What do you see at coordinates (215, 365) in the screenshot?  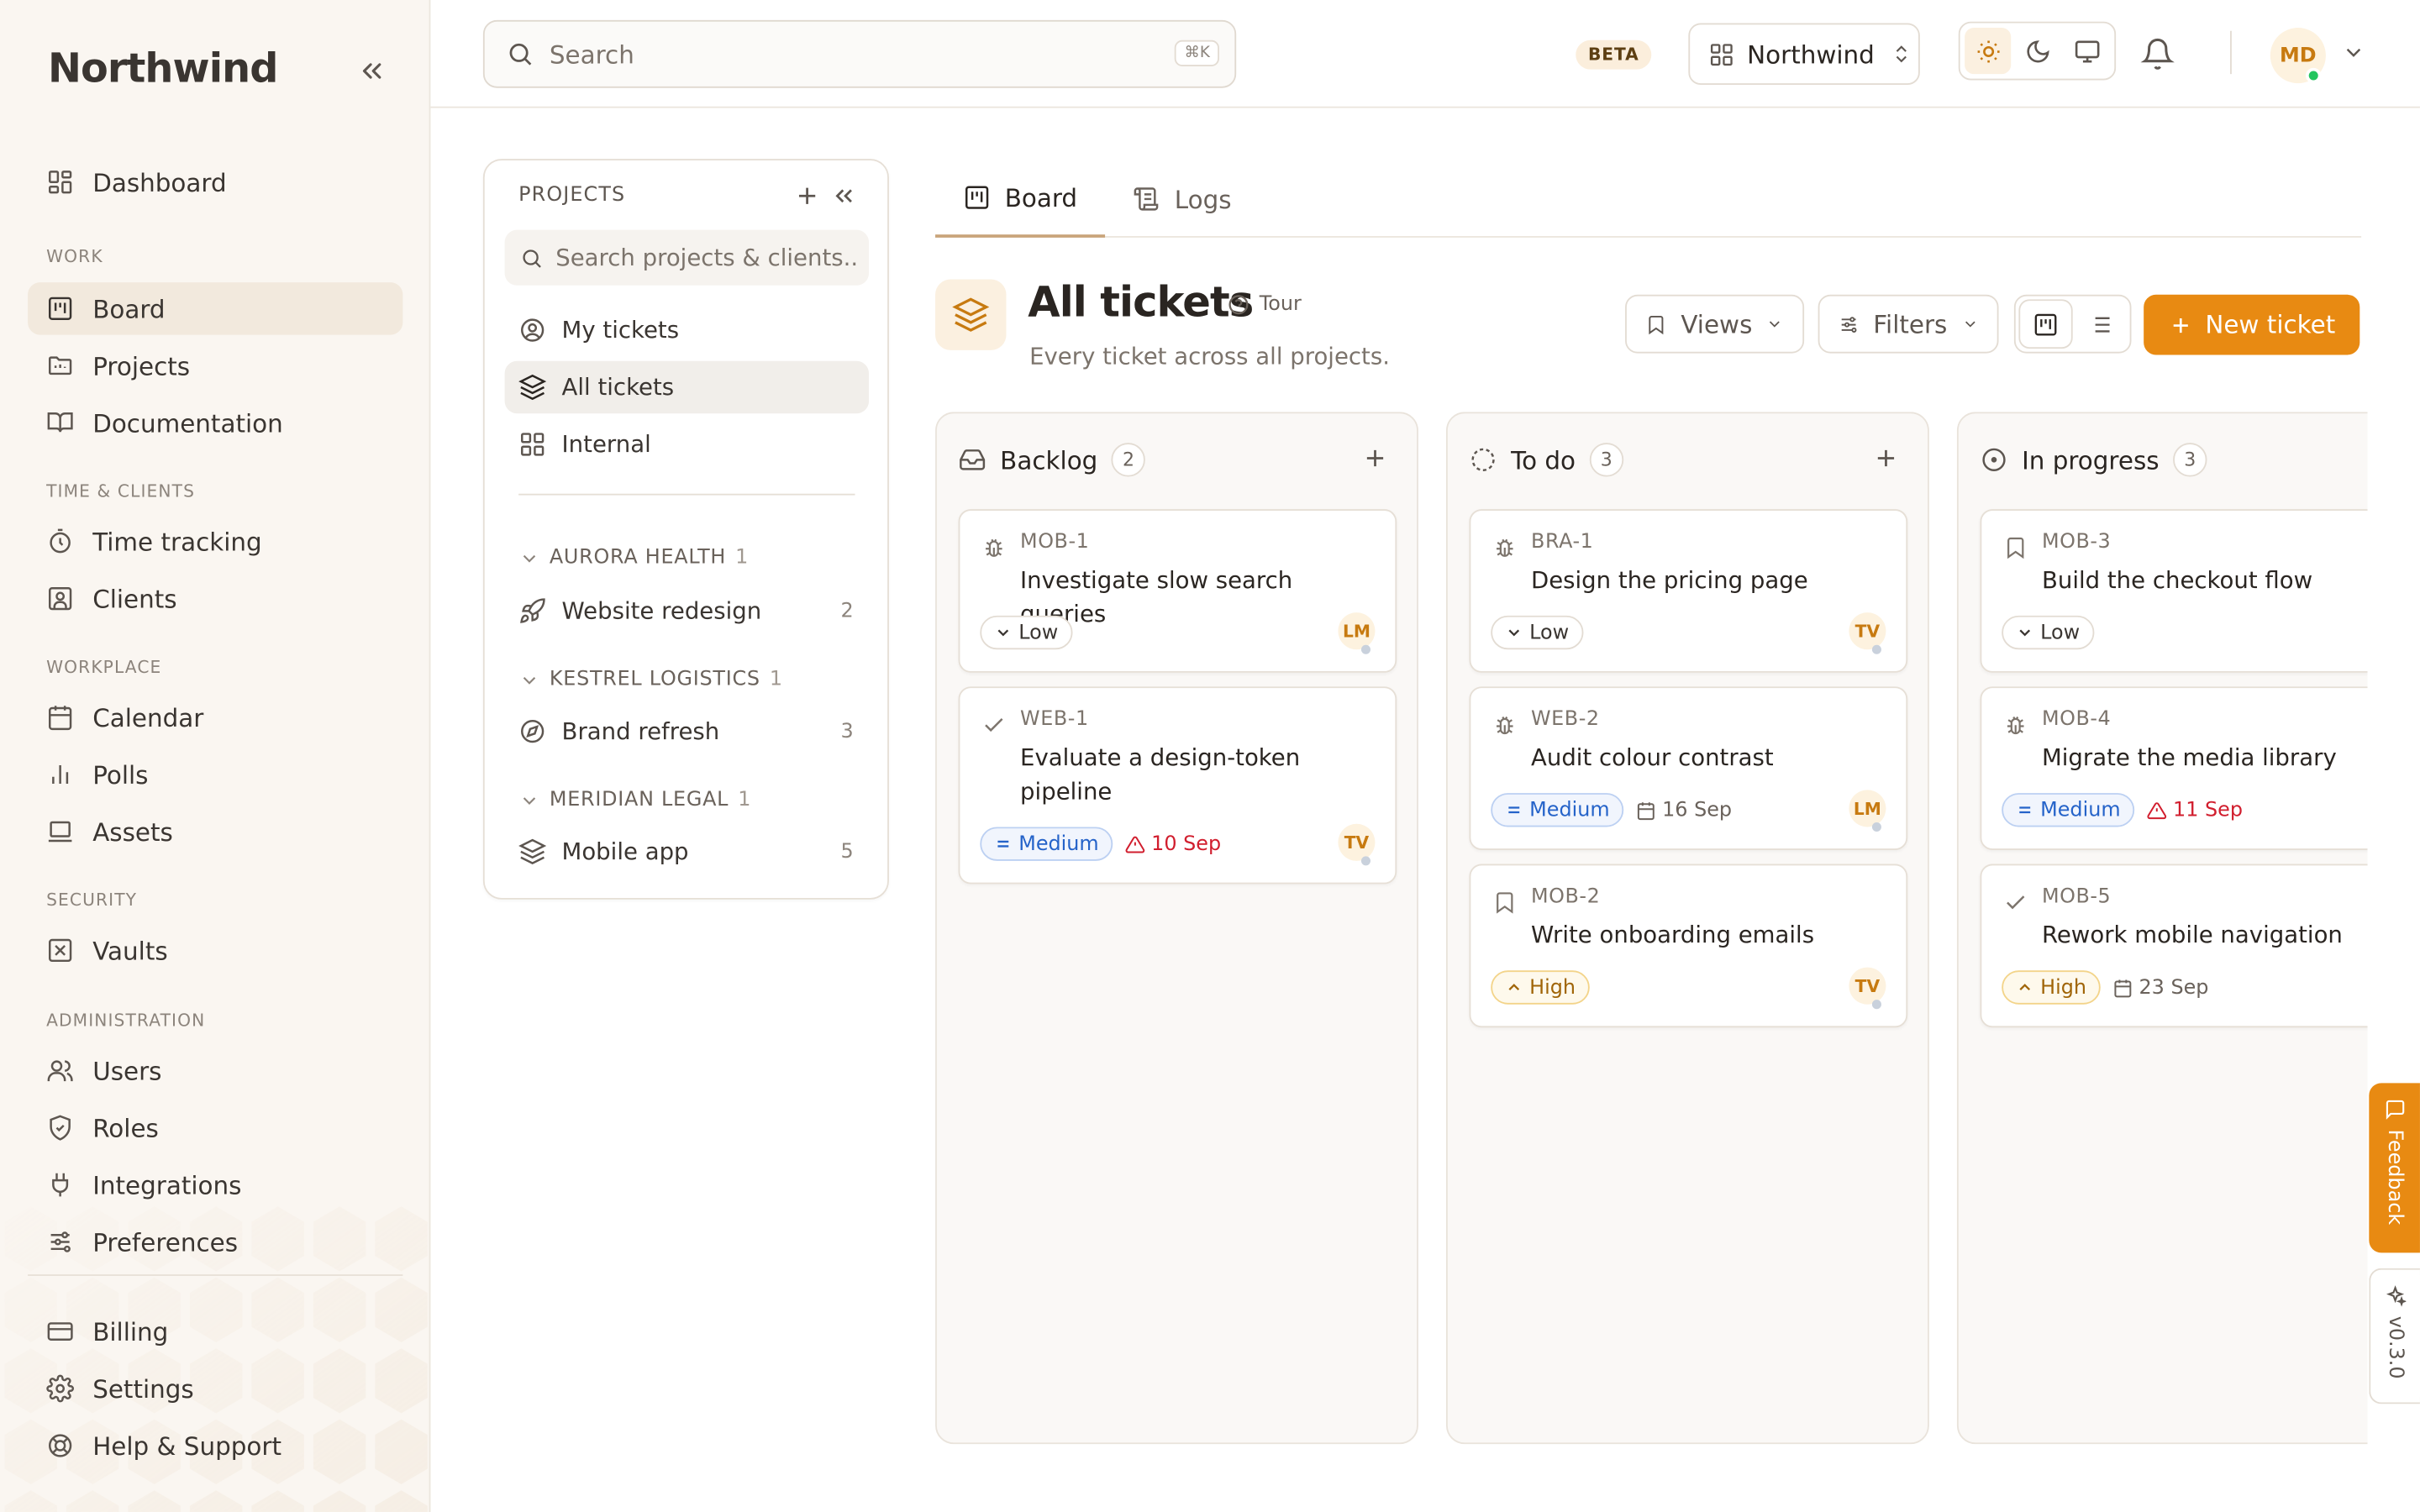 I see `sidebar-item-projects: Projects` at bounding box center [215, 365].